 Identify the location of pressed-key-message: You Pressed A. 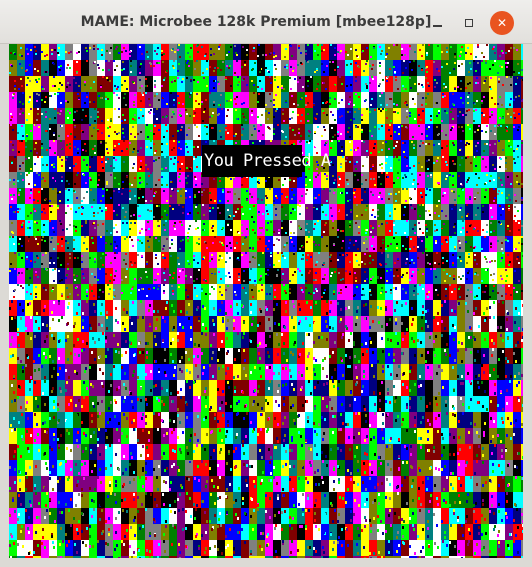
(266, 161).